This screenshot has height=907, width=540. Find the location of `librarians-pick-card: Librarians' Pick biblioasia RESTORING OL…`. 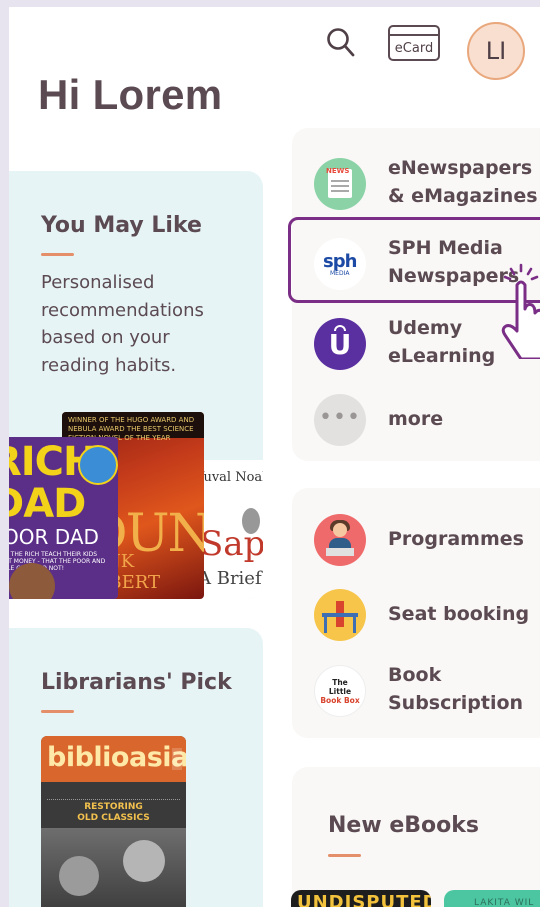

librarians-pick-card: Librarians' Pick biblioasia RESTORING OL… is located at coordinates (136, 767).